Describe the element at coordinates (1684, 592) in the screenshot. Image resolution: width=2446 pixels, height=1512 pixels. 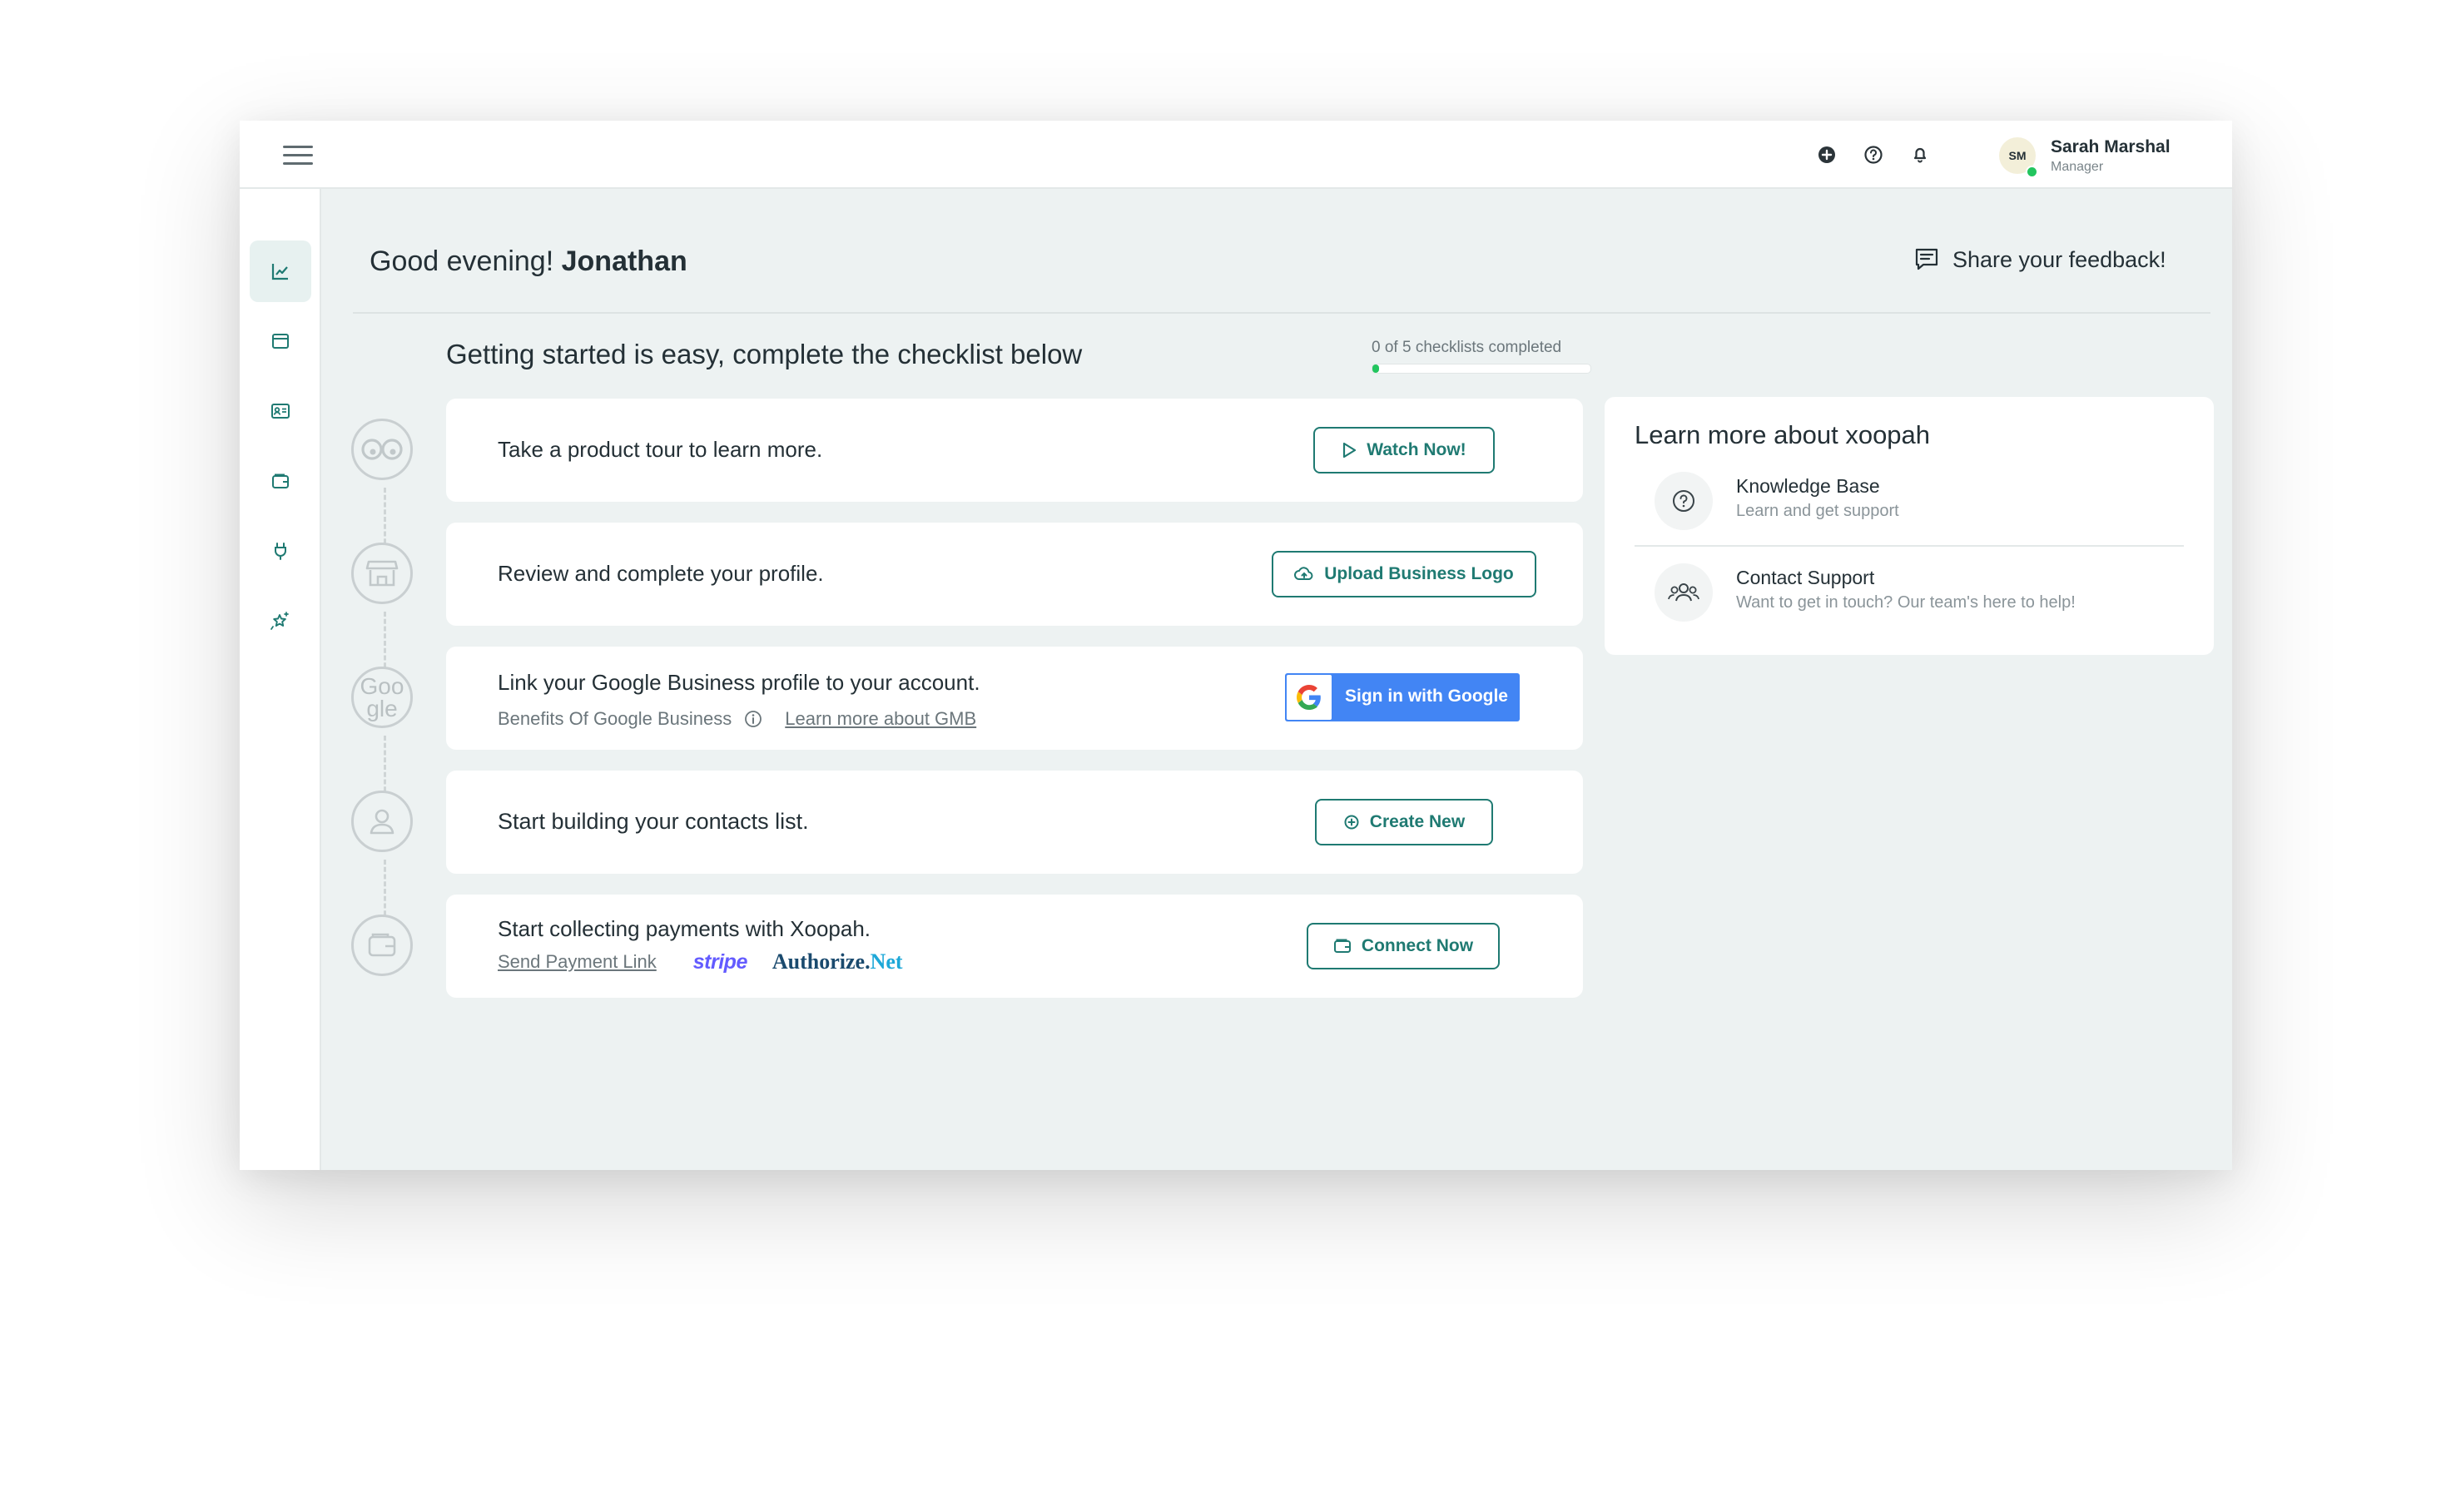
I see `team-icon` at that location.